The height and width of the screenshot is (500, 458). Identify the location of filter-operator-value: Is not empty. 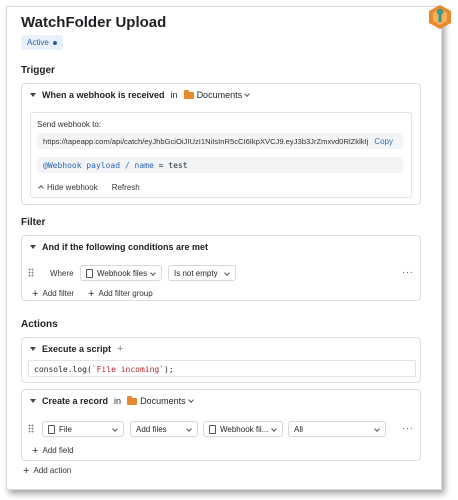
(196, 273).